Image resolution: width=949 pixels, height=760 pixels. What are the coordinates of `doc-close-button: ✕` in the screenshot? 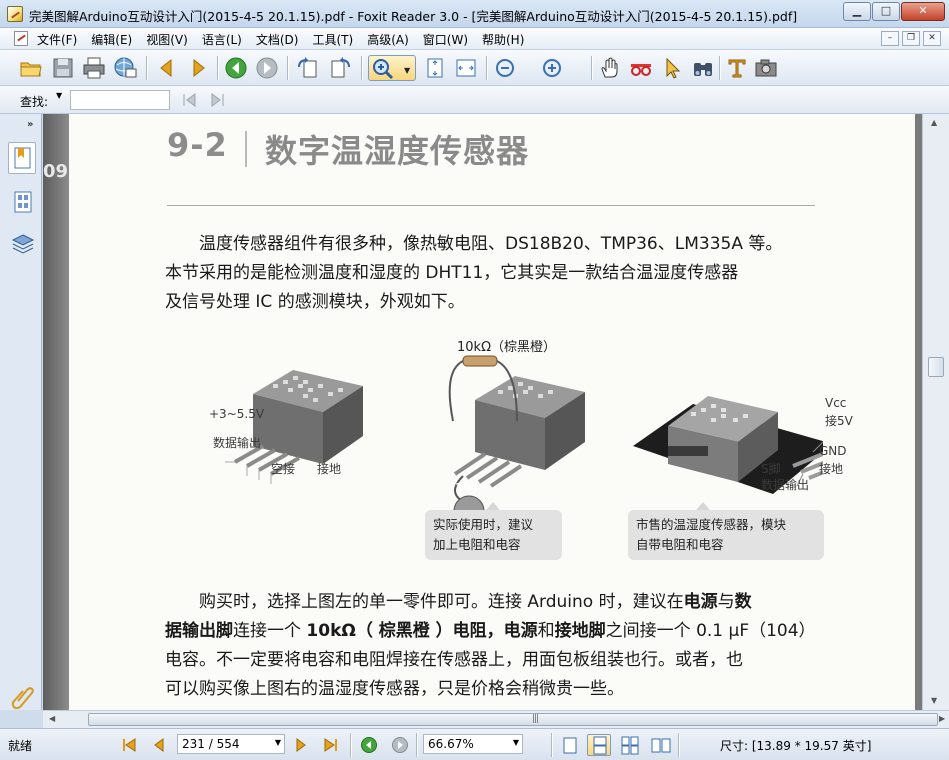 It's located at (932, 38).